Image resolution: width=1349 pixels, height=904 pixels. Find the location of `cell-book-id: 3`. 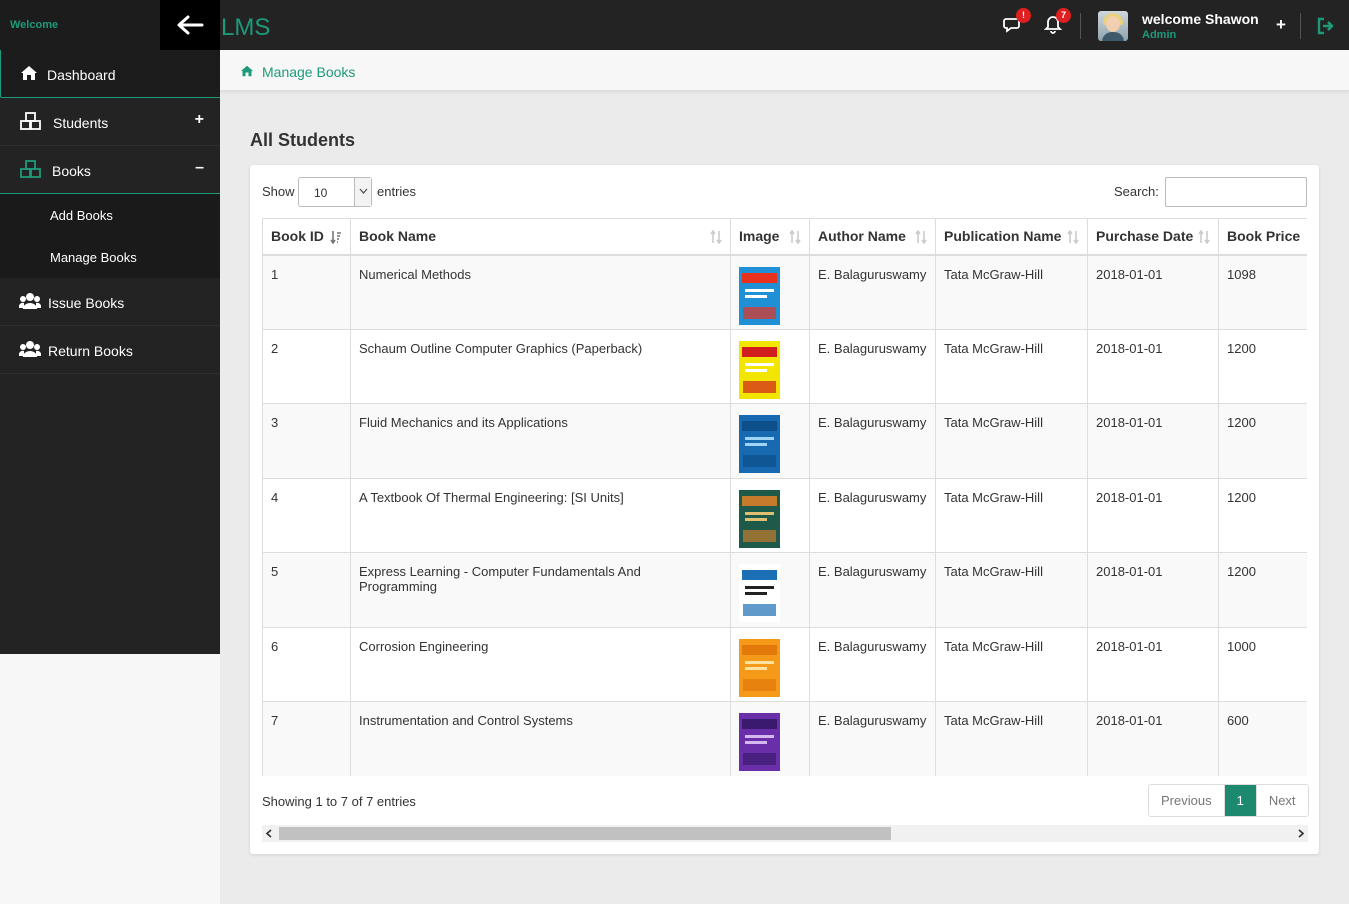

cell-book-id: 3 is located at coordinates (306, 441).